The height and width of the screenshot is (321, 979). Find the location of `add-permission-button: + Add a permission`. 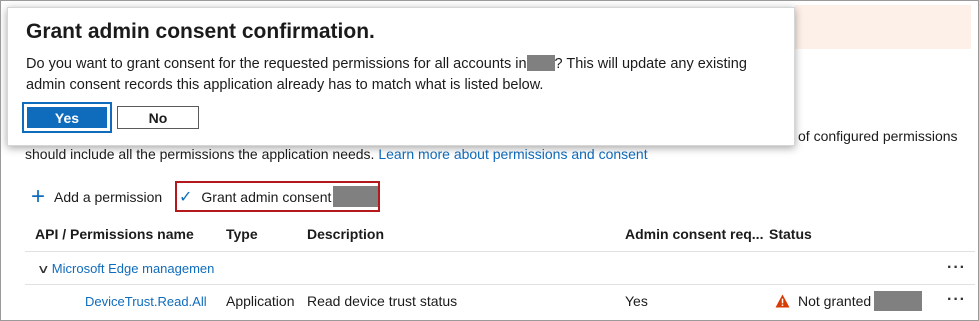

add-permission-button: + Add a permission is located at coordinates (97, 196).